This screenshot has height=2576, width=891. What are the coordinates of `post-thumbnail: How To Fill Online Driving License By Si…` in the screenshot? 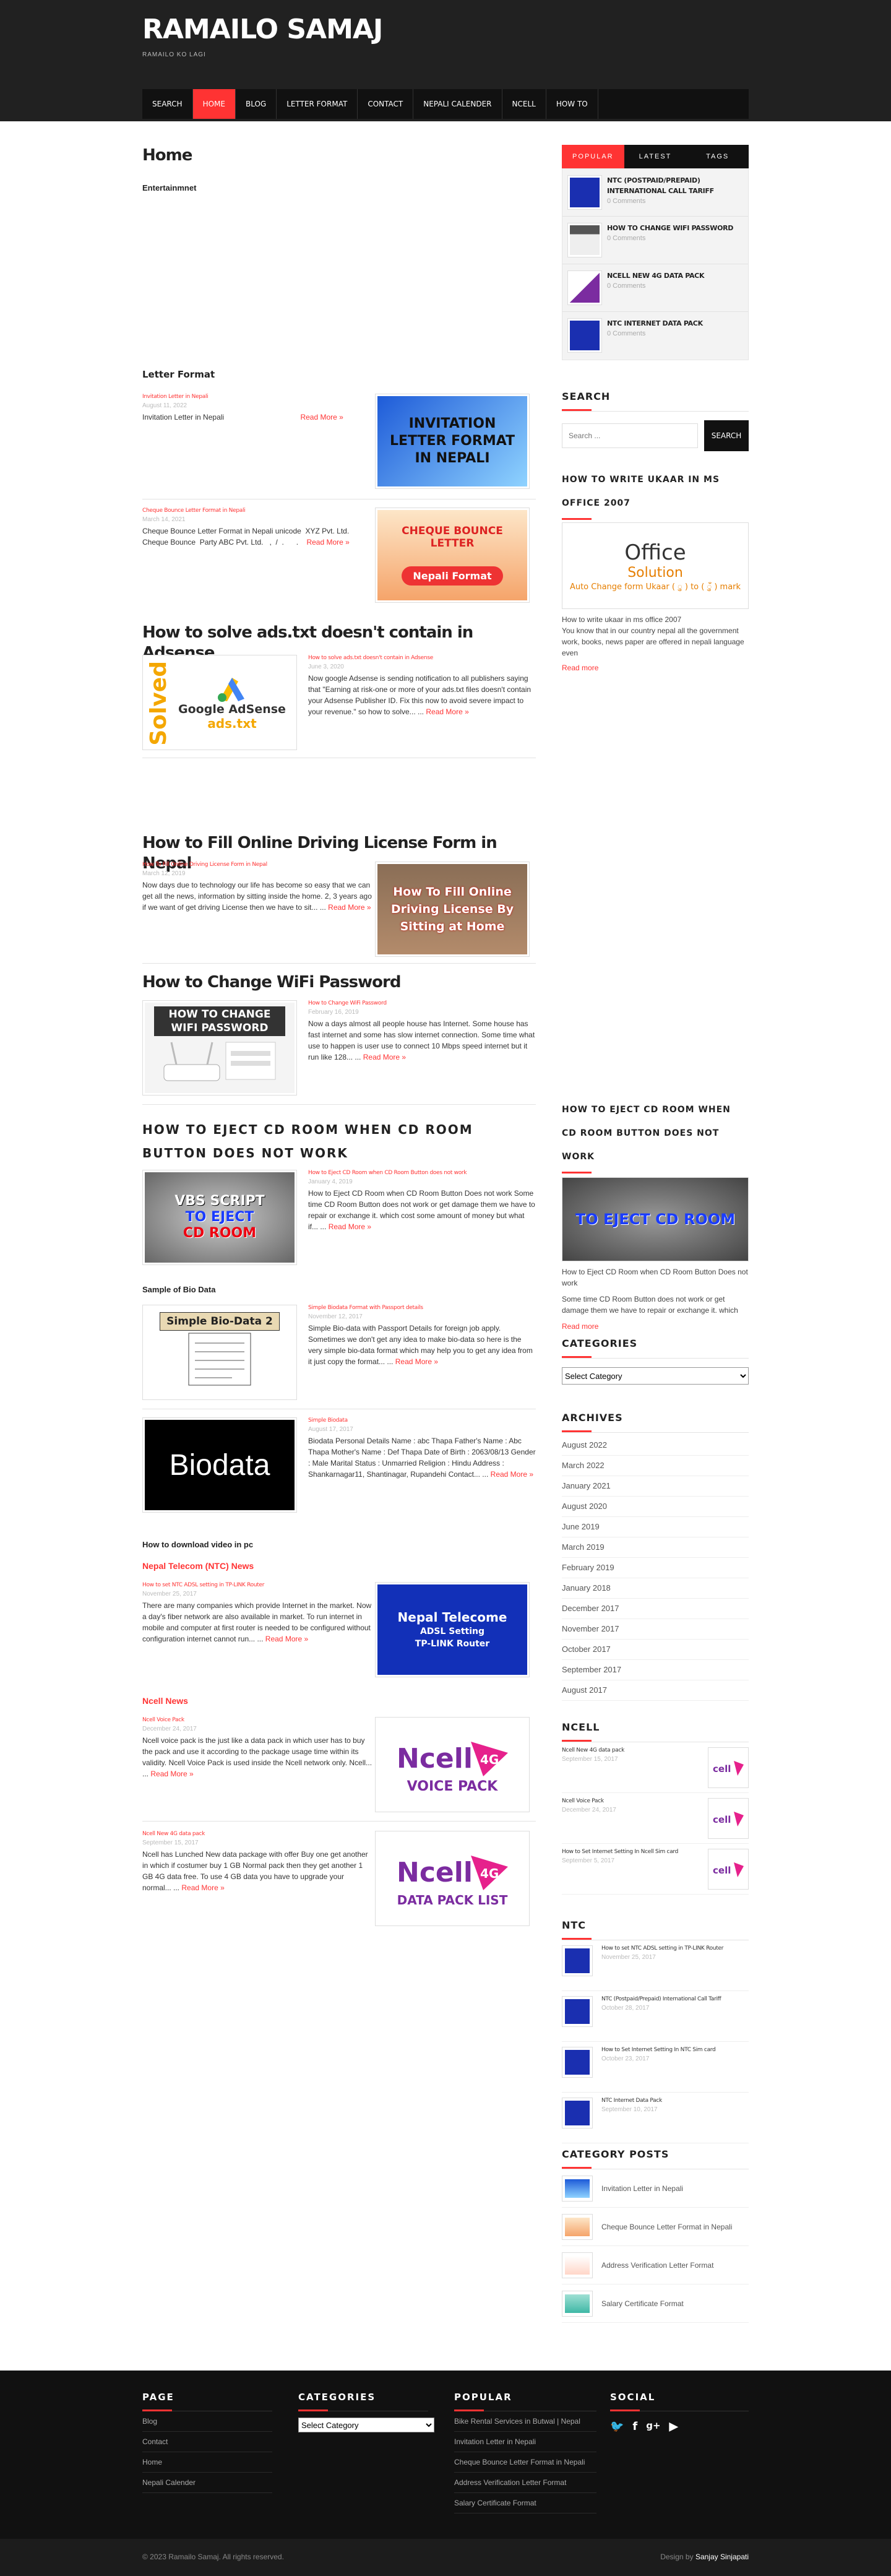 It's located at (452, 909).